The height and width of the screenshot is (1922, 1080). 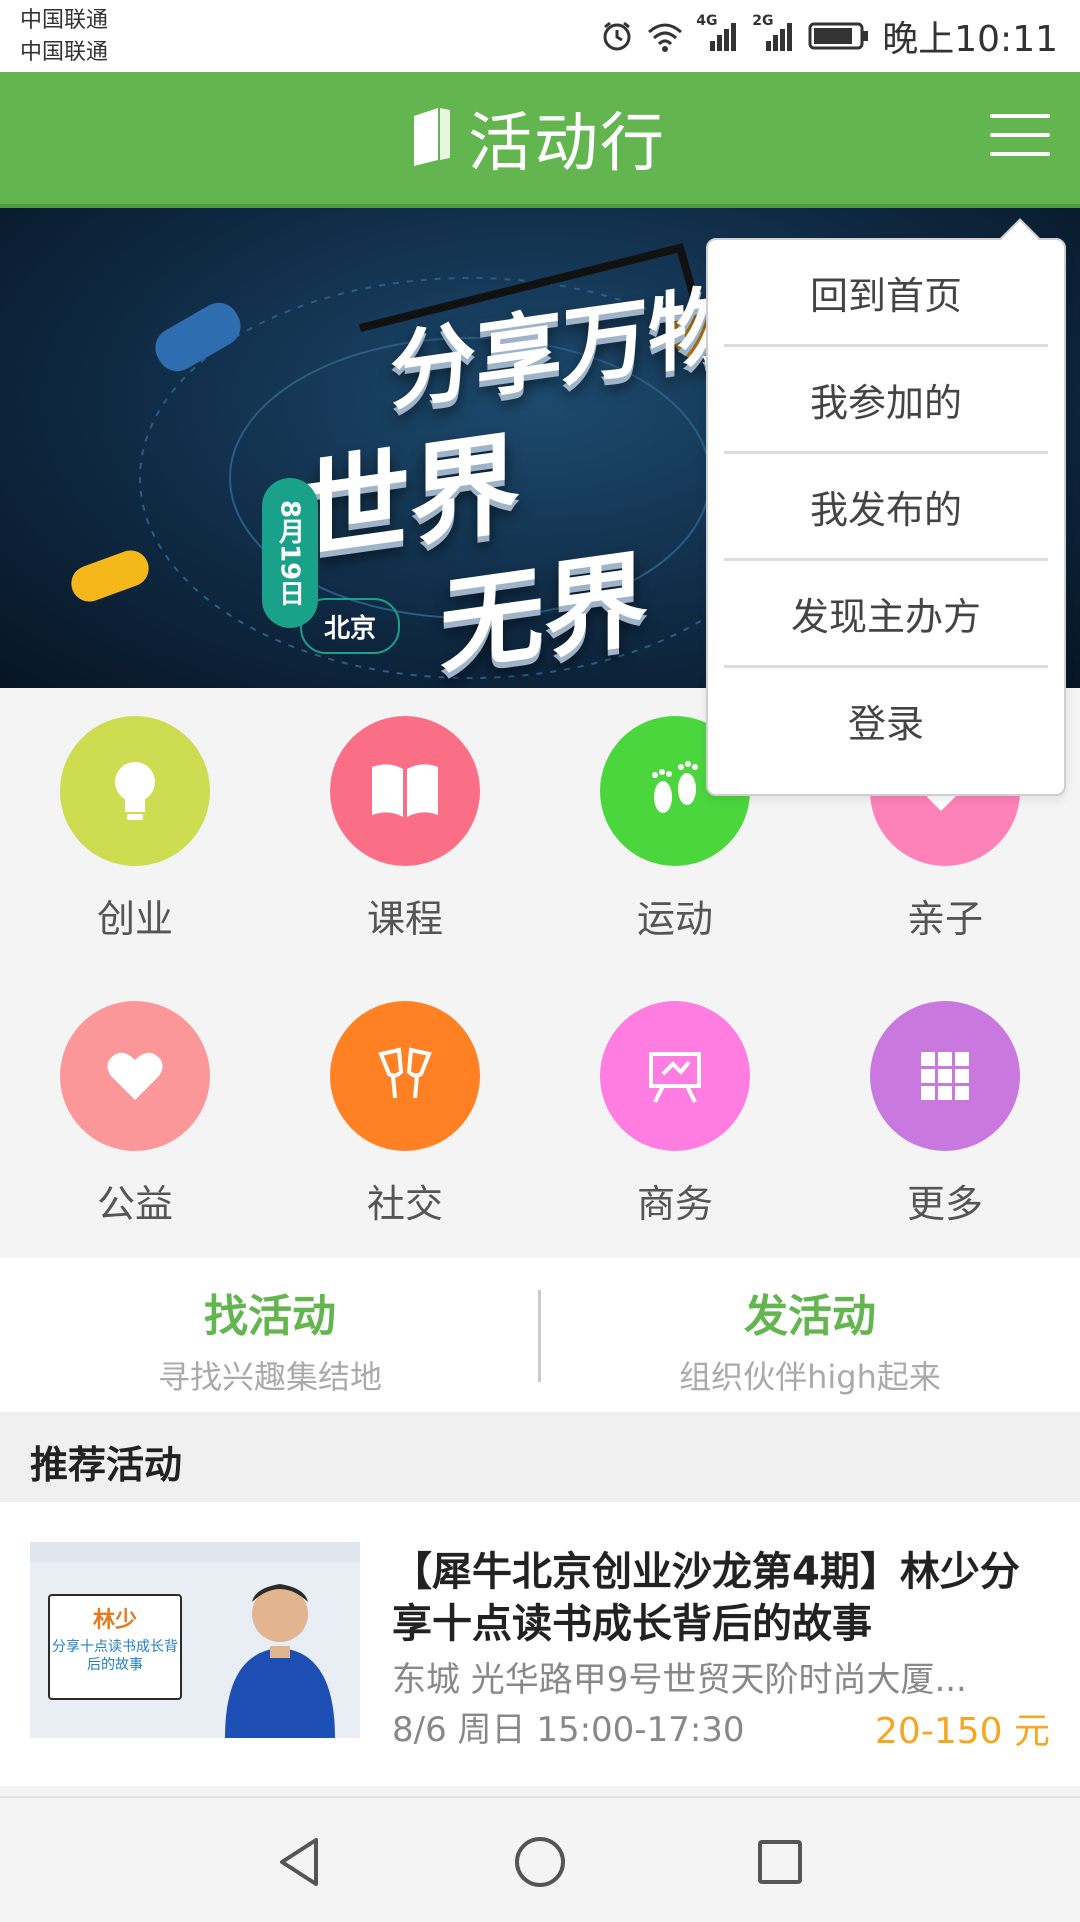 I want to click on action-bar: 找活动 寻找兴趣集结地 发活动 组织伙伴high起来, so click(x=540, y=1335).